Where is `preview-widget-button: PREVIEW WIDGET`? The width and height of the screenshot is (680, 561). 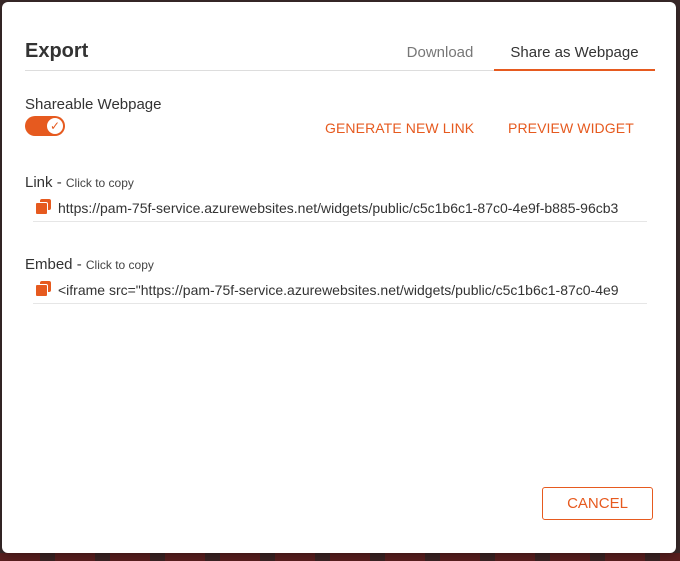 preview-widget-button: PREVIEW WIDGET is located at coordinates (571, 128).